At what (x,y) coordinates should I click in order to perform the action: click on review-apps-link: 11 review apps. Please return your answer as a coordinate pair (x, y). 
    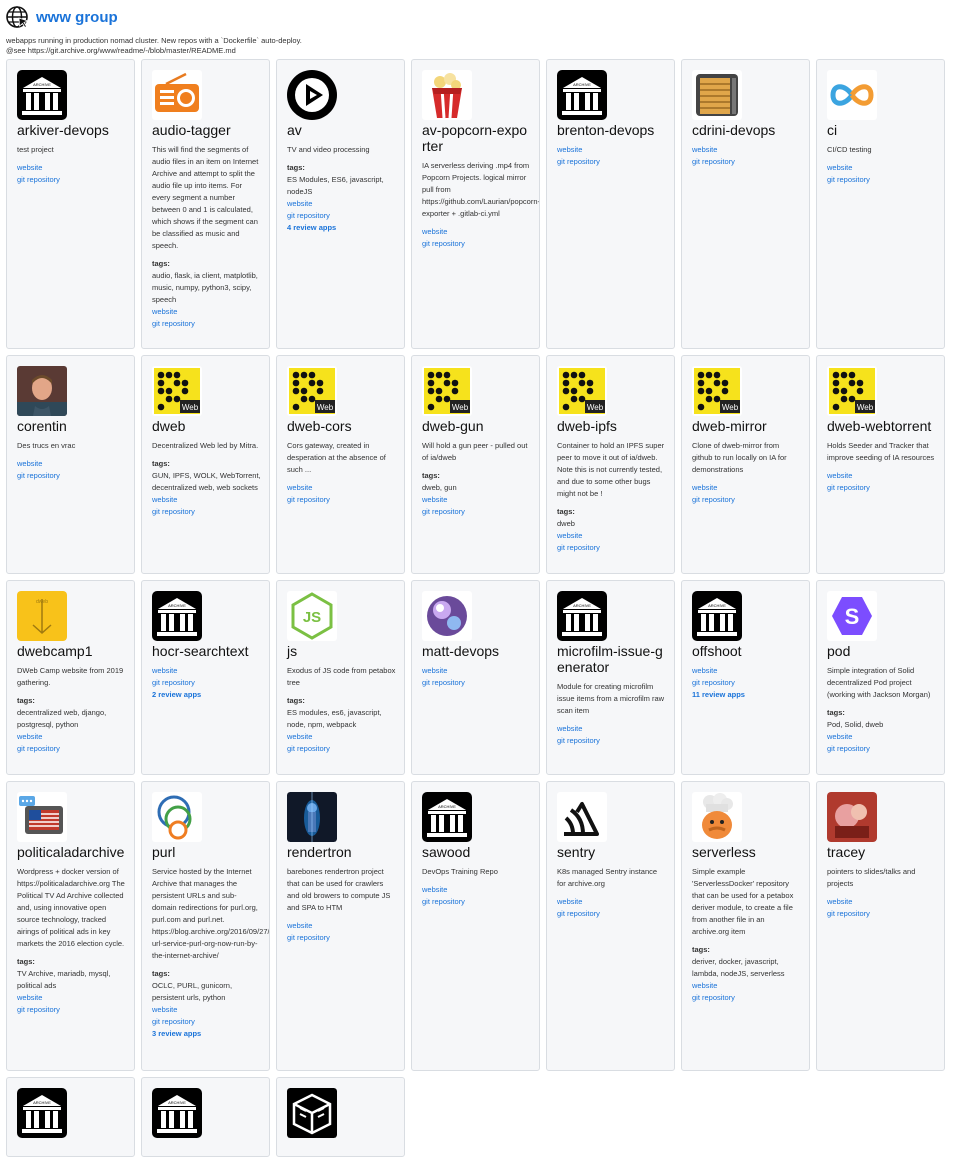
    Looking at the image, I should click on (746, 695).